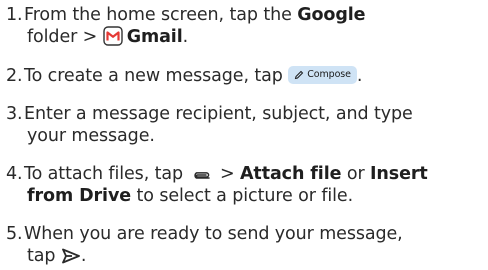 The height and width of the screenshot is (270, 488). Describe the element at coordinates (255, 37) in the screenshot. I see `step-line: folder > Gmail.` at that location.